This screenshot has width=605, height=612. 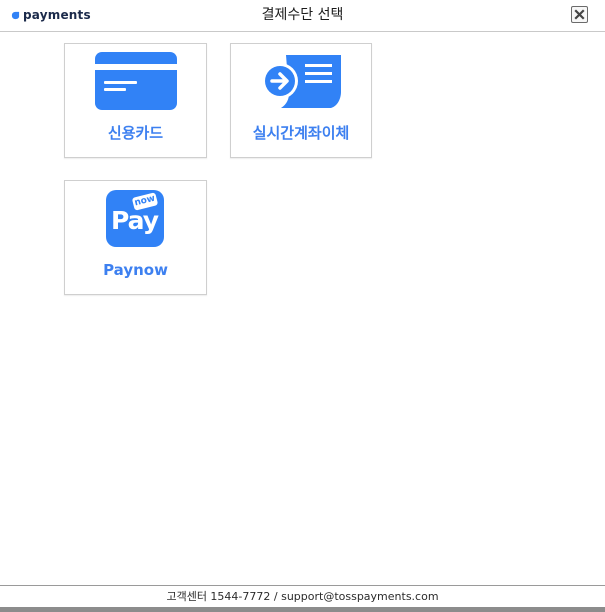 I want to click on method-card-credit-card: 신용카드, so click(x=135, y=100).